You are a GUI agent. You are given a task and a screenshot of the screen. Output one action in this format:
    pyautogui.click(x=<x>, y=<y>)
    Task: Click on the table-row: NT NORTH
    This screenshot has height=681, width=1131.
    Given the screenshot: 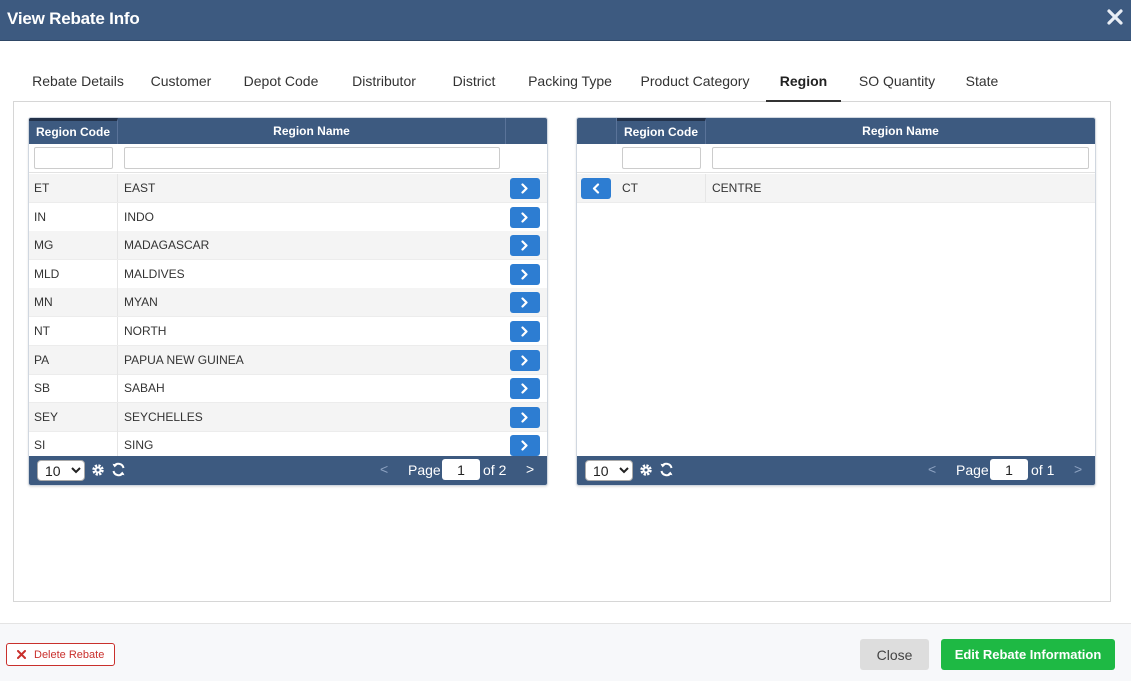 What is the action you would take?
    pyautogui.click(x=288, y=331)
    